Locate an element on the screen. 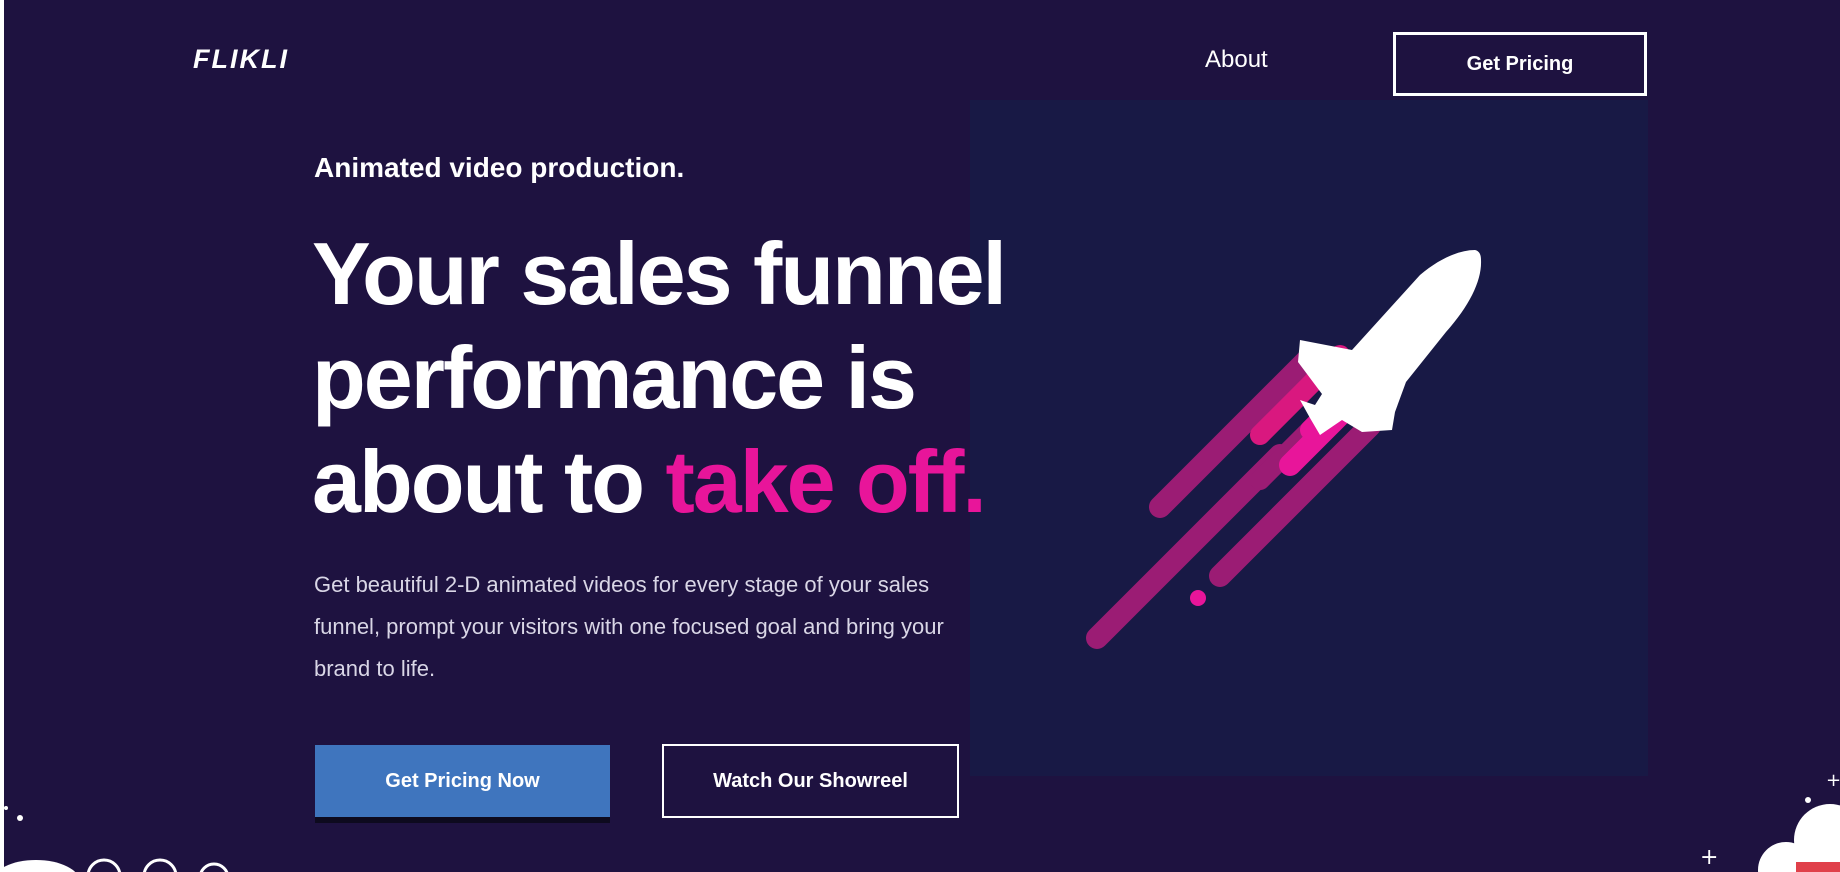 Image resolution: width=1840 pixels, height=872 pixels. cloud-icon is located at coordinates (114, 839).